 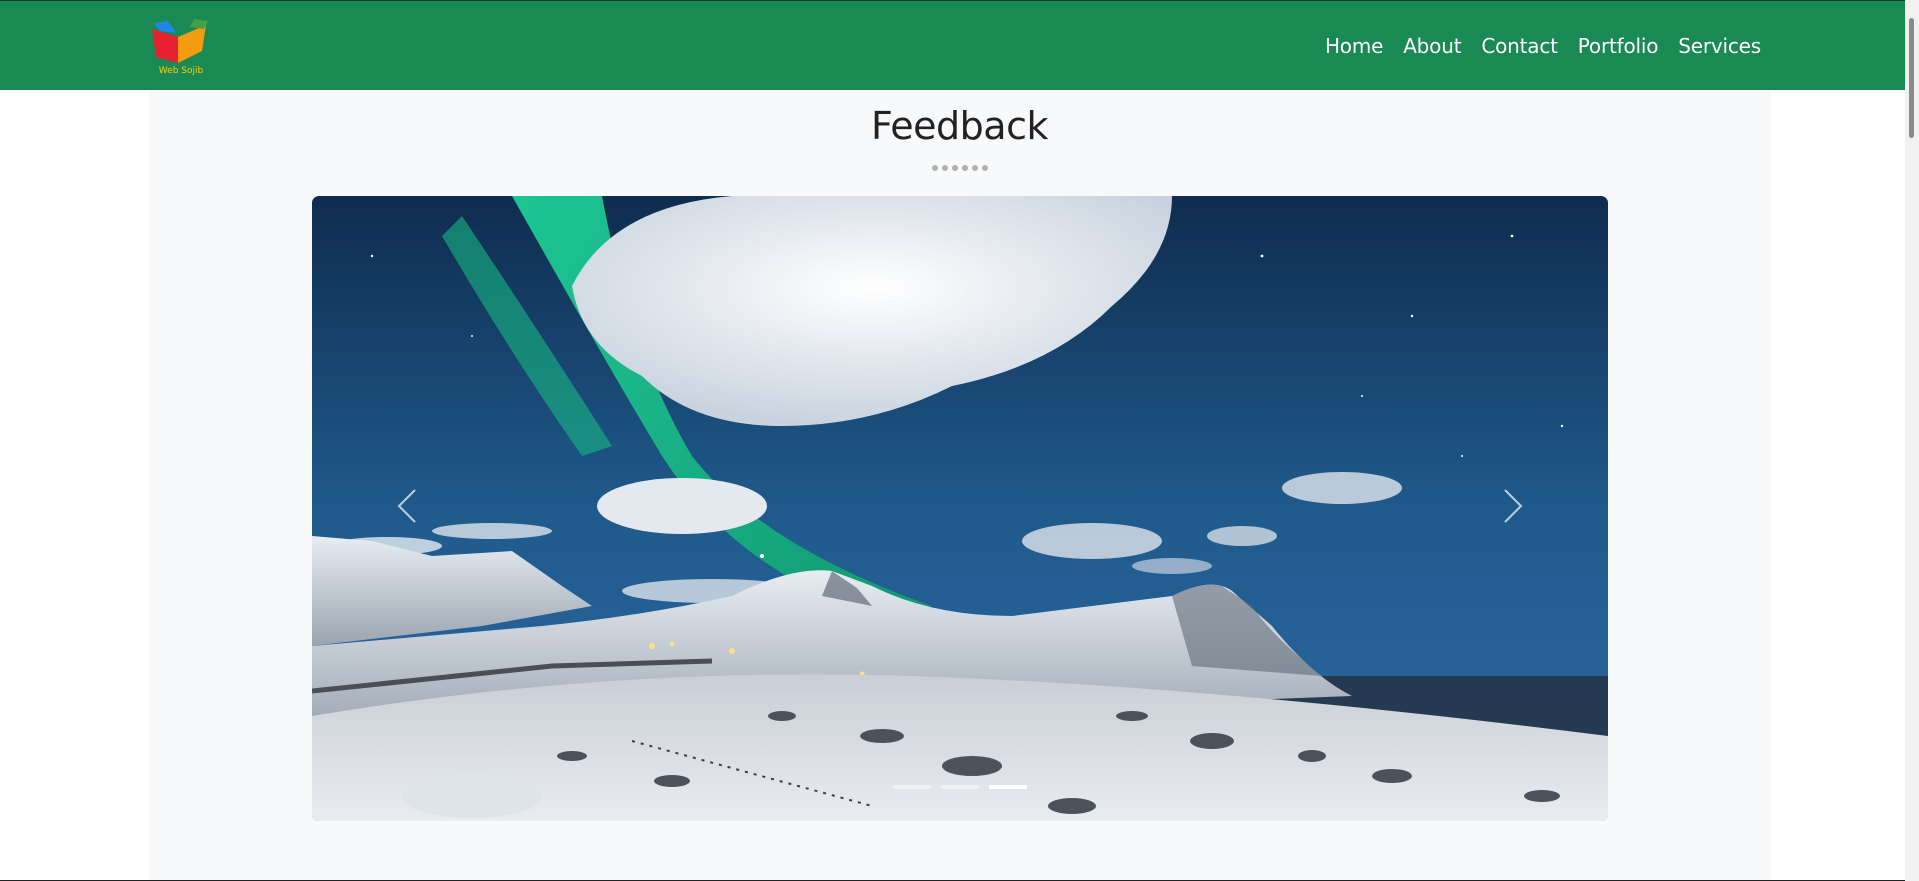 What do you see at coordinates (1912, 440) in the screenshot?
I see `page-scrollbar` at bounding box center [1912, 440].